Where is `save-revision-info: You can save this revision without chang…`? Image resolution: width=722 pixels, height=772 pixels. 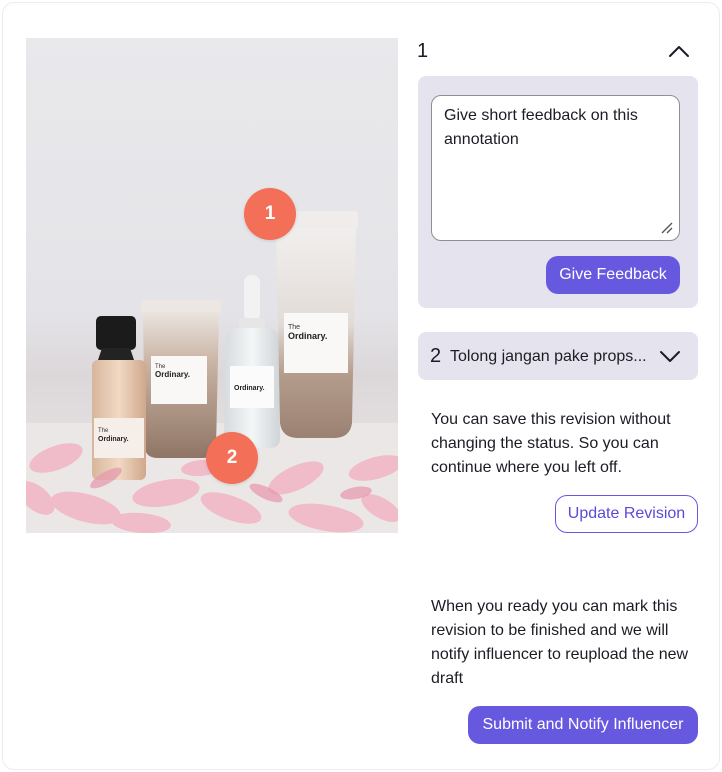 save-revision-info: You can save this revision without chang… is located at coordinates (551, 443).